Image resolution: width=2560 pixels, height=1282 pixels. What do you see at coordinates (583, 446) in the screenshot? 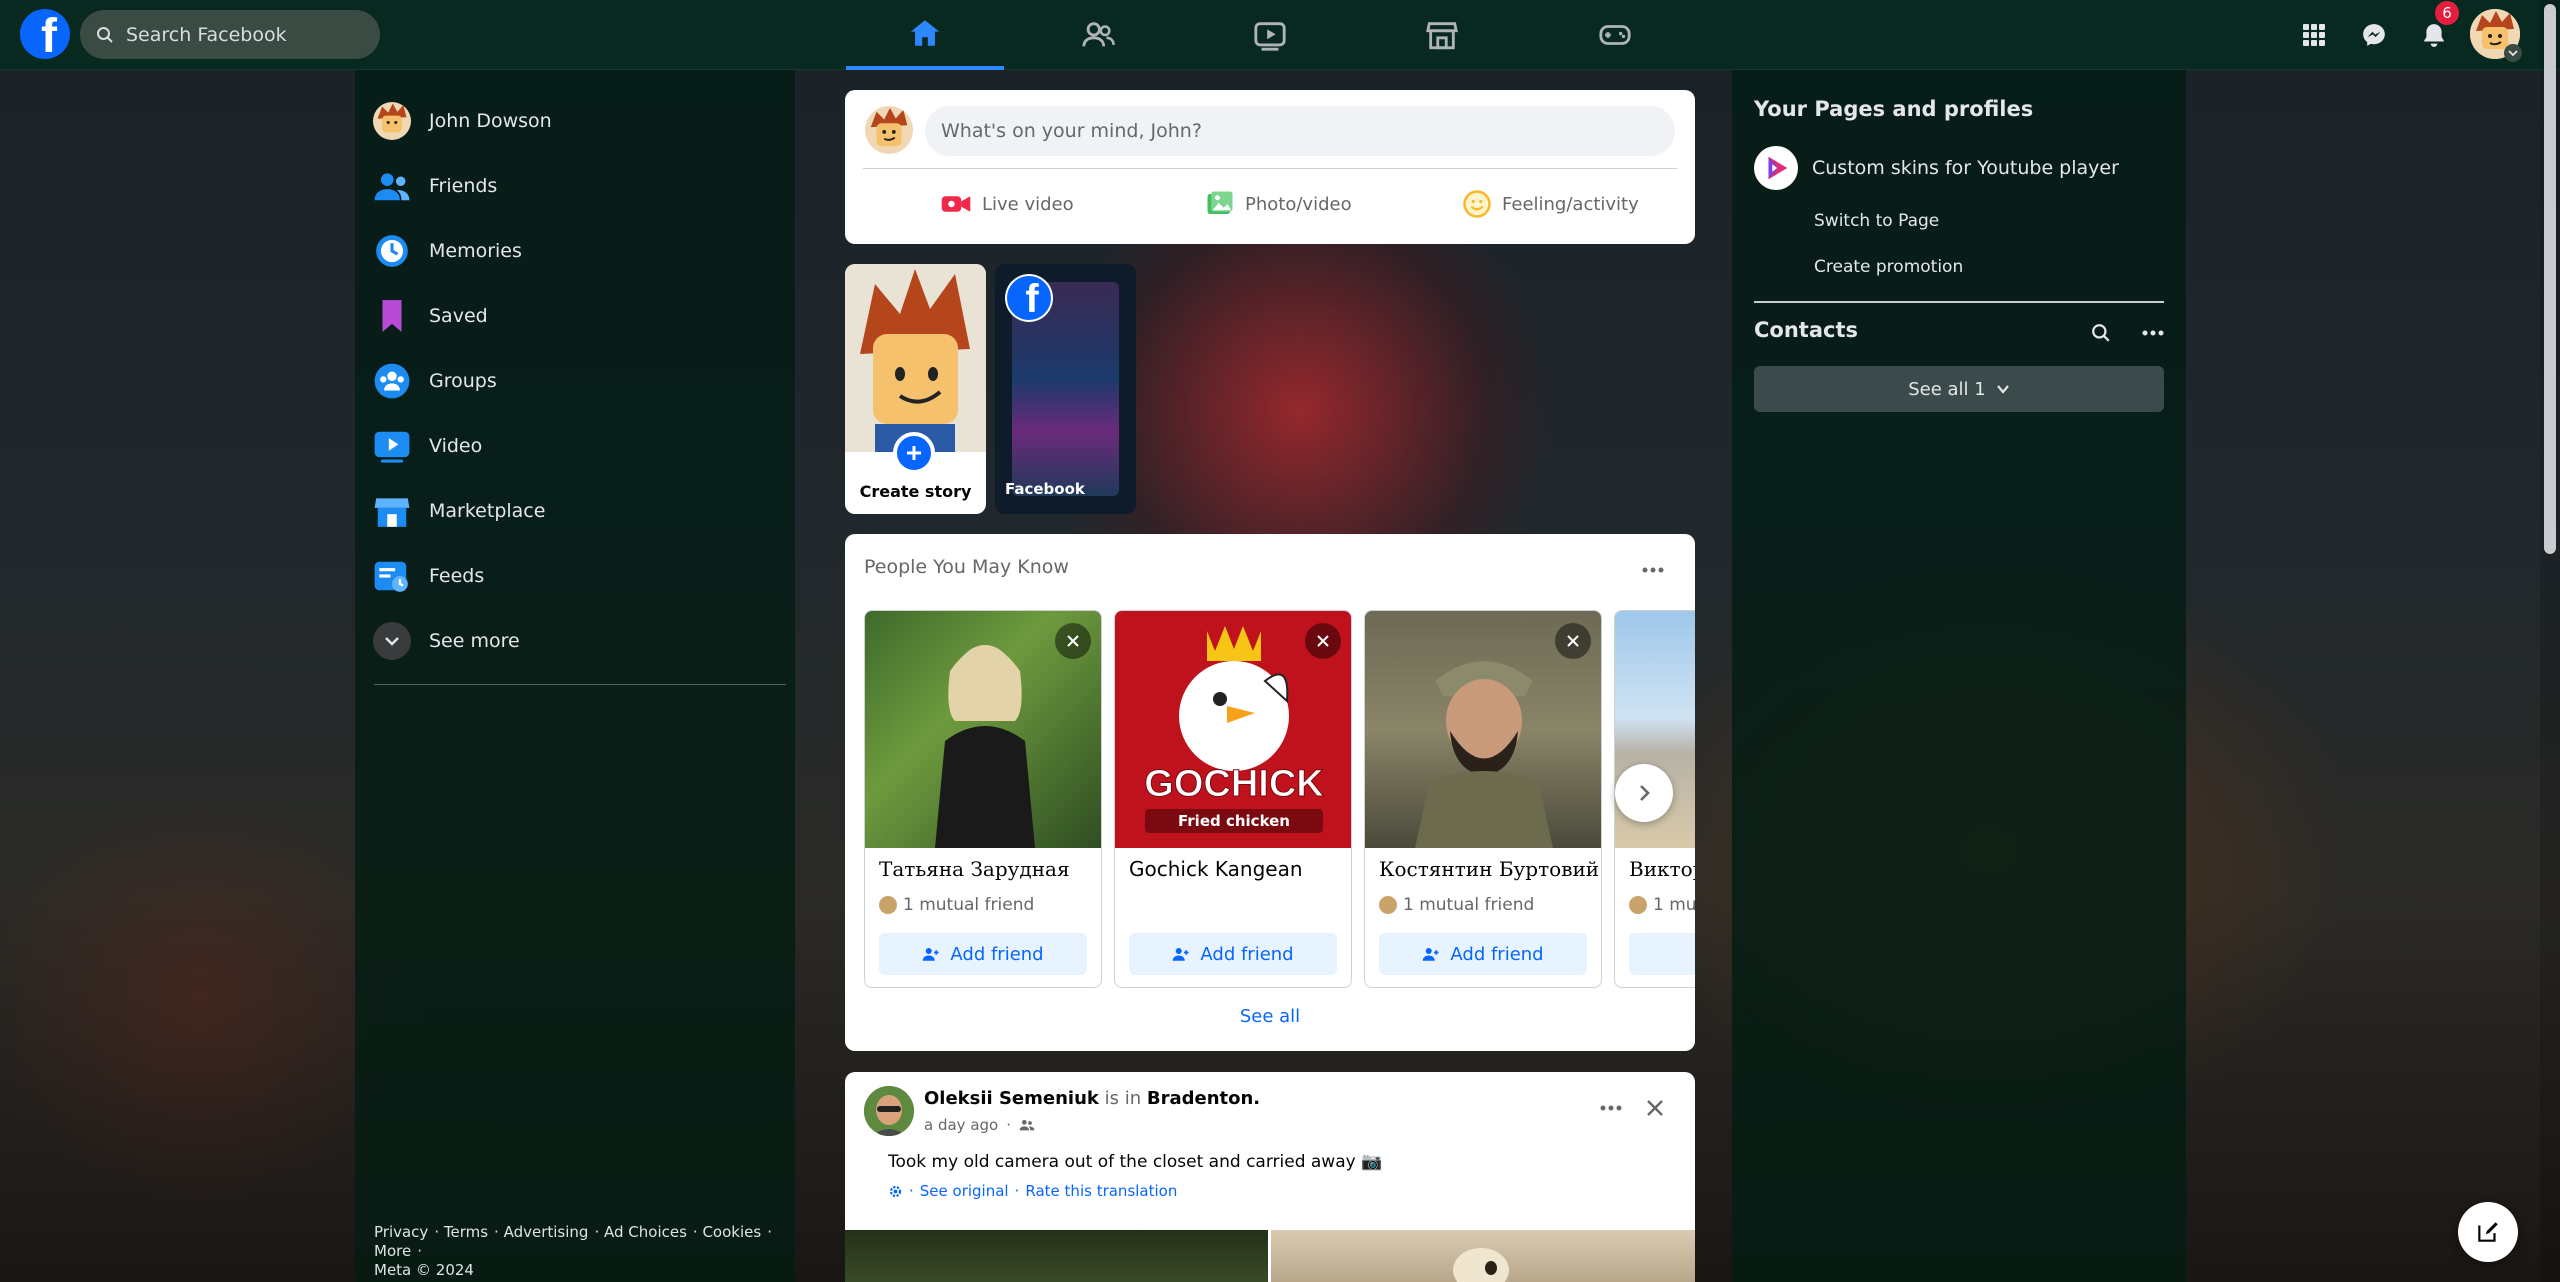
I see `sidebar-item-video: Video` at bounding box center [583, 446].